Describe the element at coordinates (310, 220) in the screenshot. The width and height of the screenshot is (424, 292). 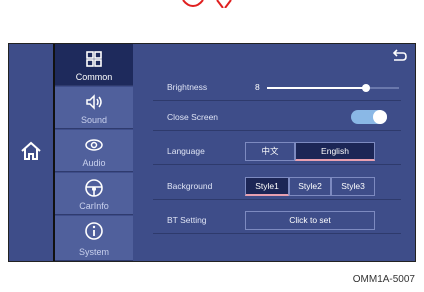
I see `bt-setting-button: Click to set` at that location.